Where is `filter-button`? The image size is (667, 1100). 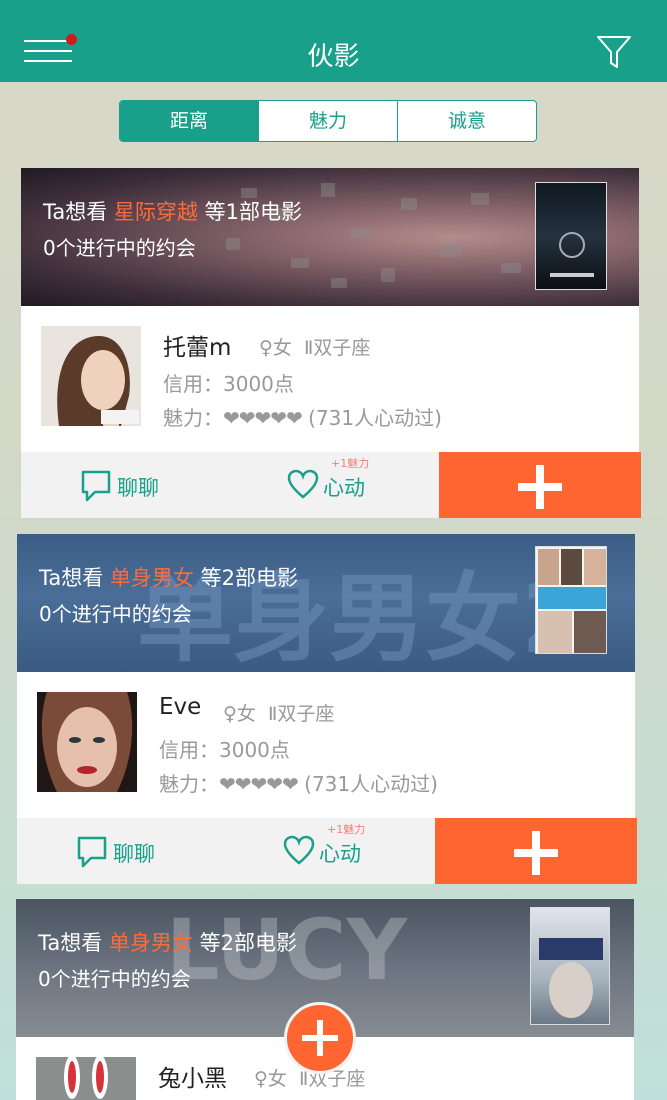 filter-button is located at coordinates (614, 52).